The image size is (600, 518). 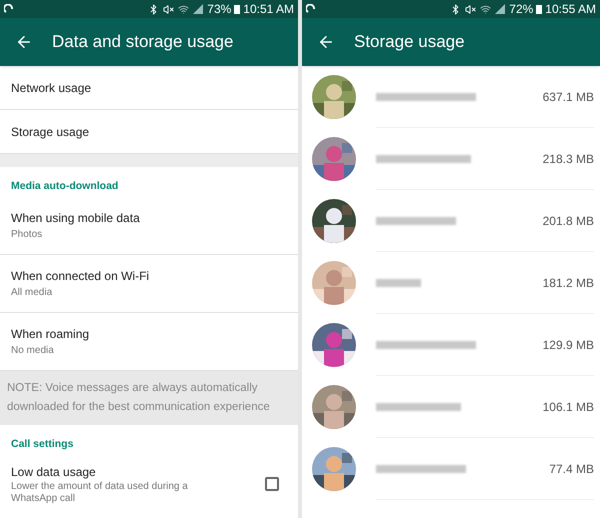 What do you see at coordinates (568, 283) in the screenshot?
I see `storage-size: 181.2 MB` at bounding box center [568, 283].